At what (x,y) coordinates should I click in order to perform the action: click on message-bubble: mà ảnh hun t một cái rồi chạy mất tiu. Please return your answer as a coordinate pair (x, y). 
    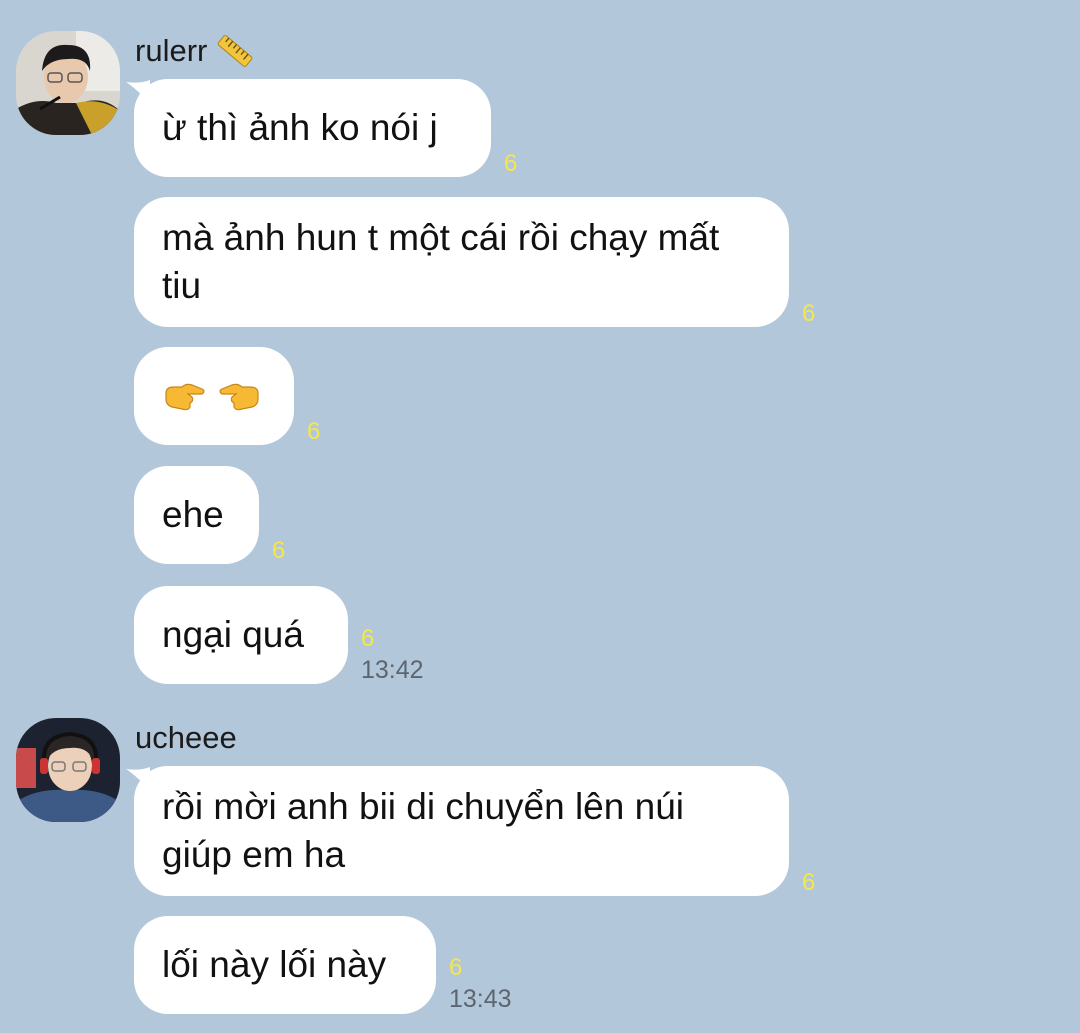
    Looking at the image, I should click on (461, 262).